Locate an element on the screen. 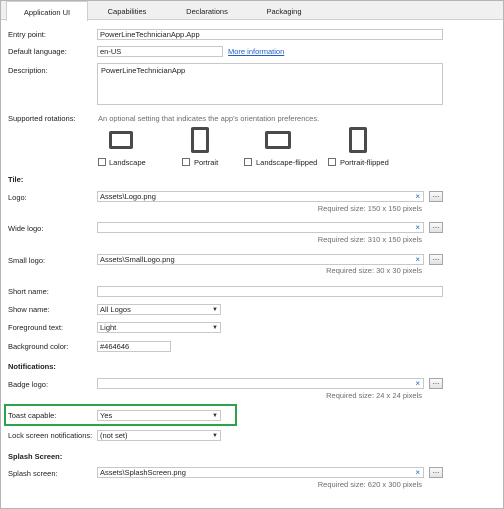 The image size is (504, 509). landscape-flipped-checkbox is located at coordinates (248, 162).